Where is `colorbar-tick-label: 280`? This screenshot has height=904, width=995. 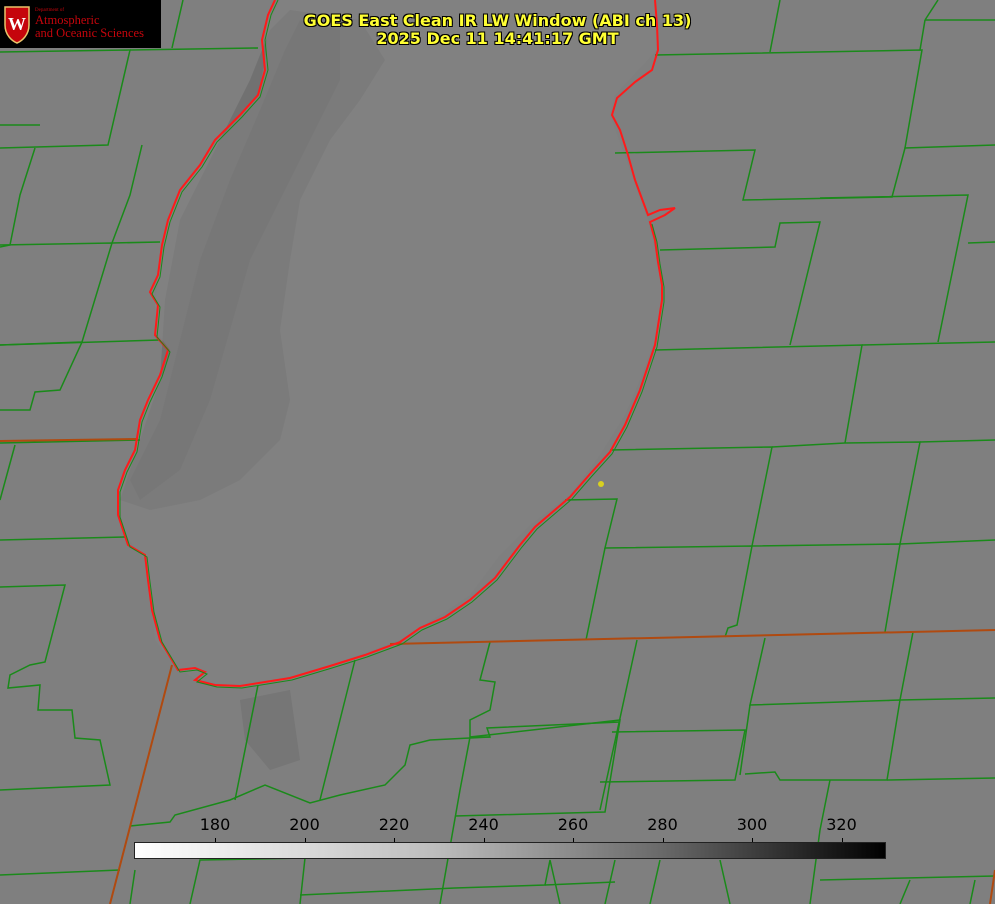 colorbar-tick-label: 280 is located at coordinates (662, 824).